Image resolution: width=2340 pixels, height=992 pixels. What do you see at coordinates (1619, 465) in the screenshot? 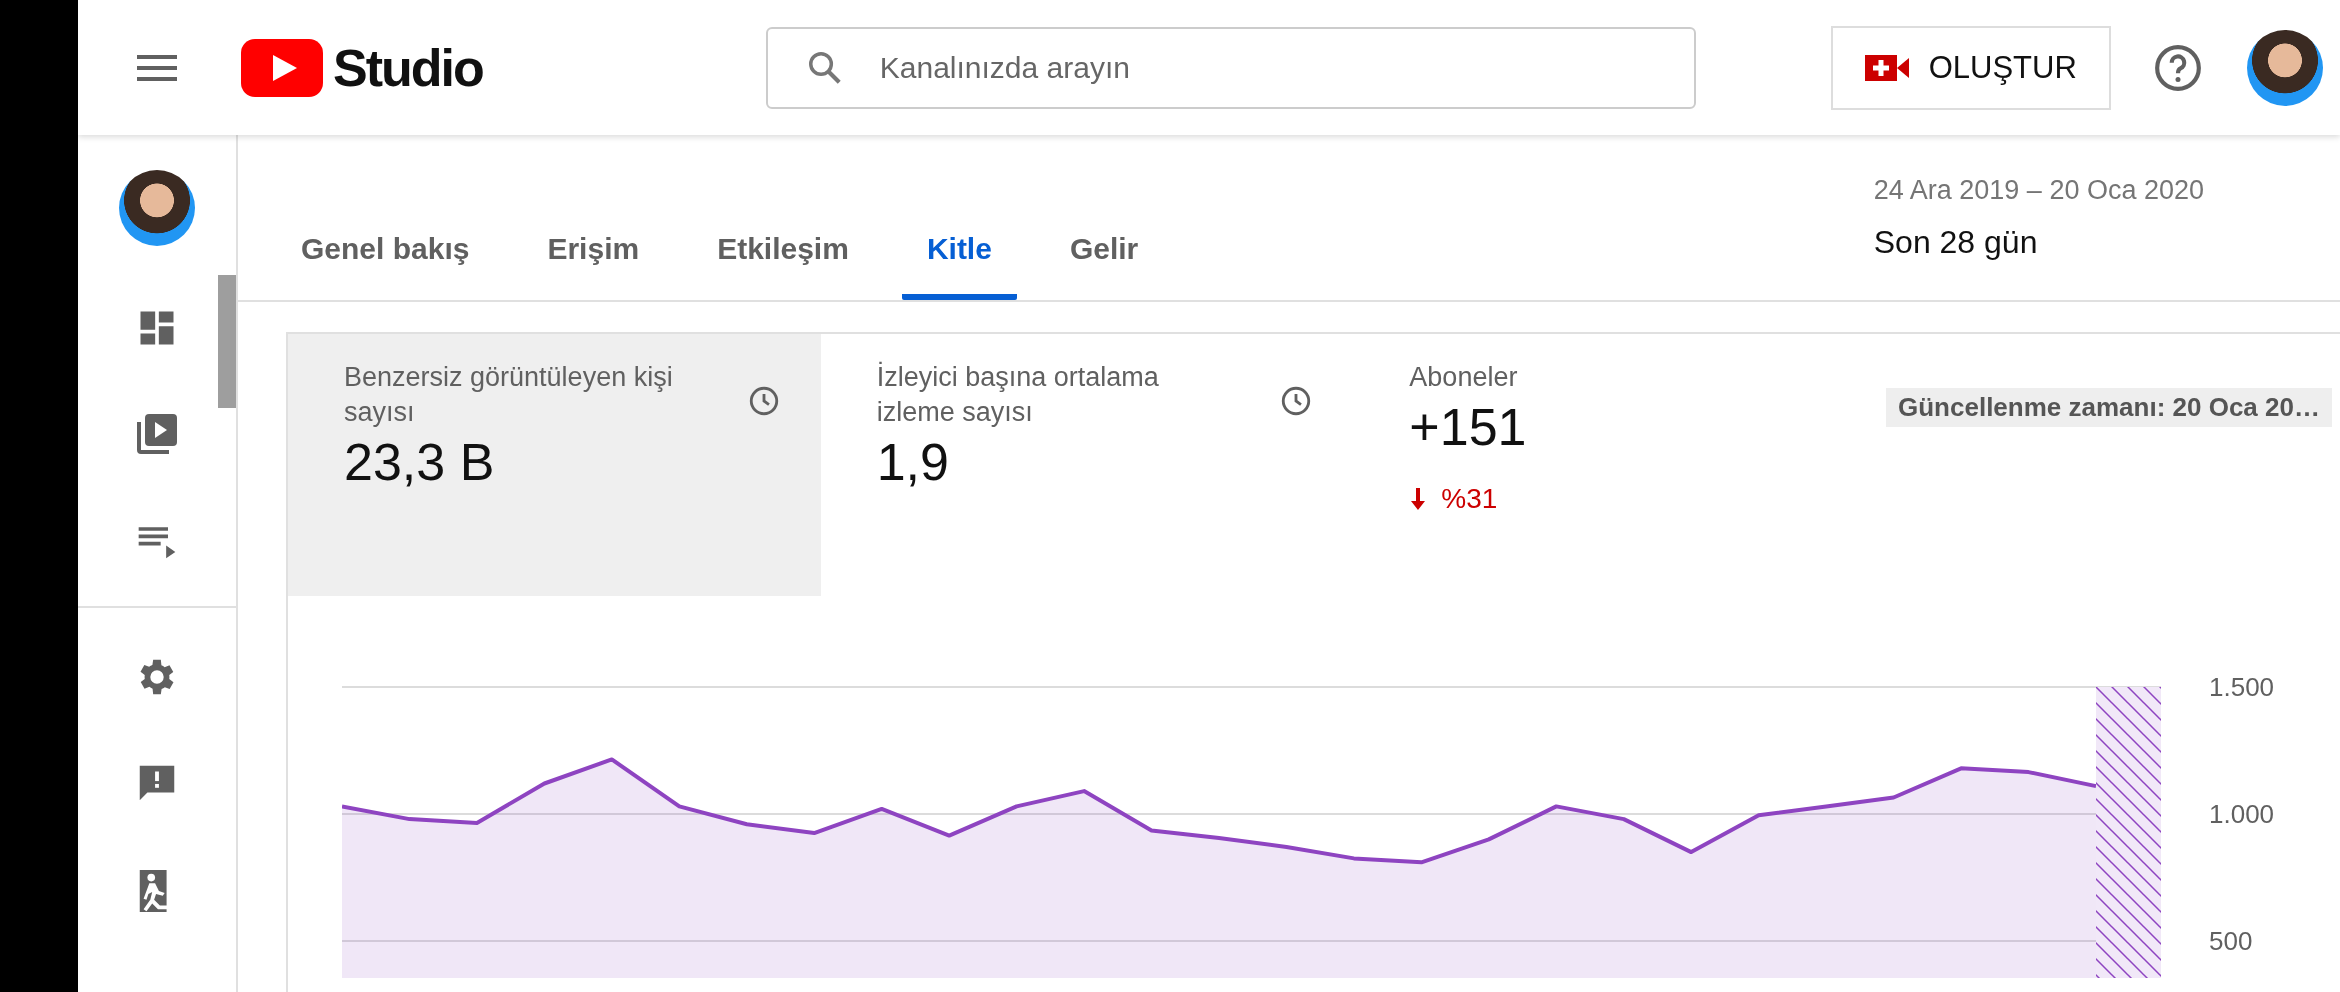
I see `metric-tab: Aboneler +151 %31` at bounding box center [1619, 465].